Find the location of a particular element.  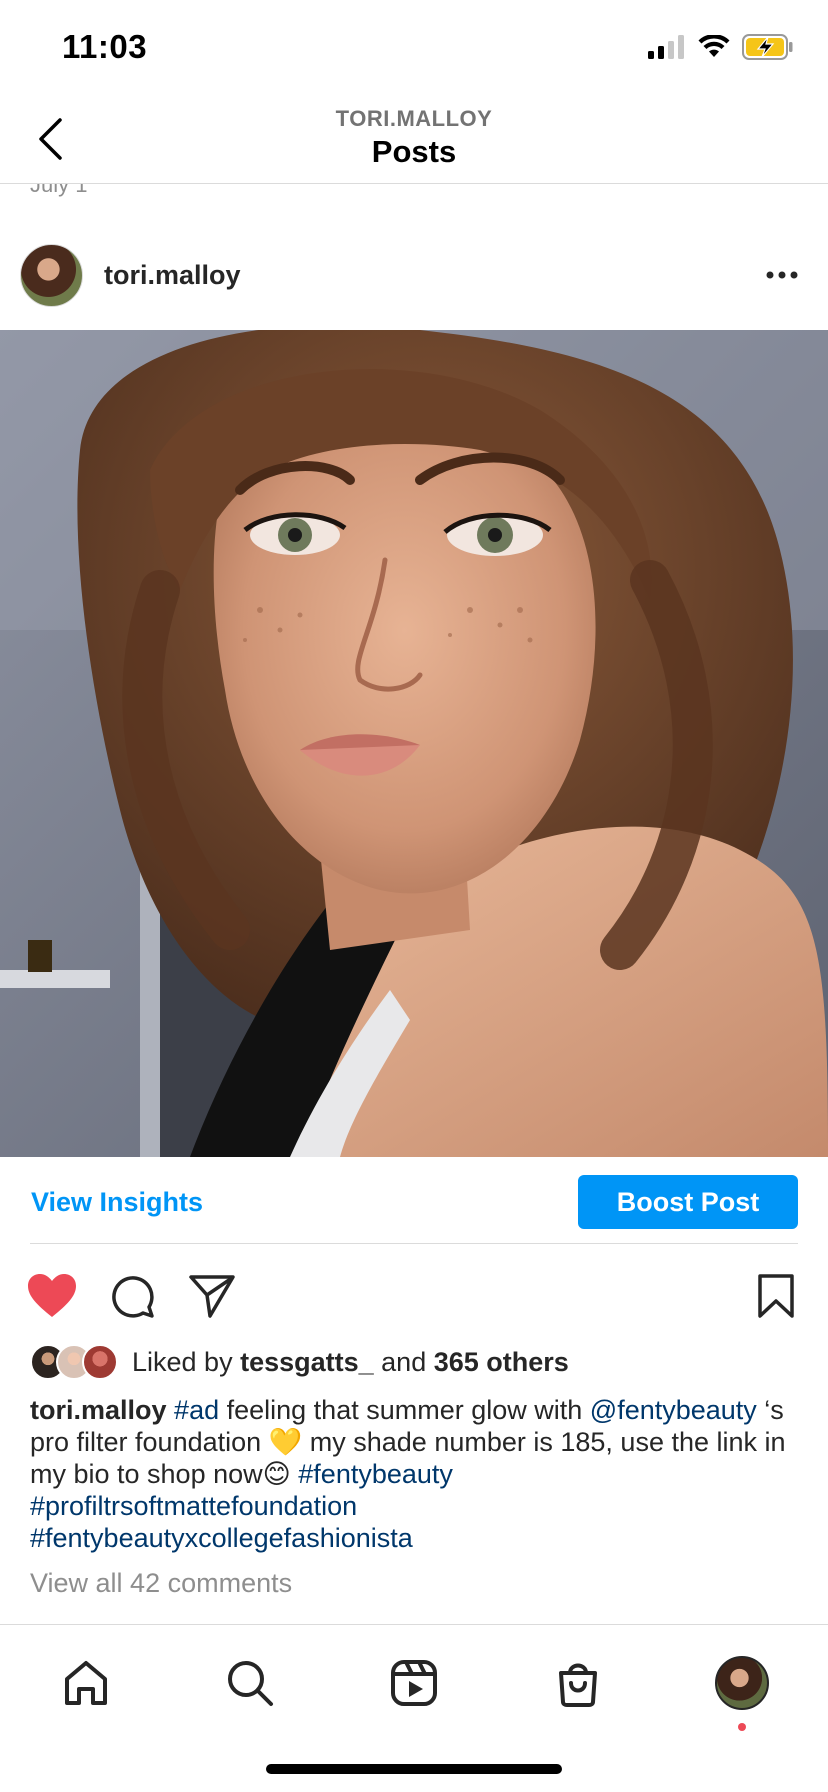

save-button is located at coordinates (776, 1296).